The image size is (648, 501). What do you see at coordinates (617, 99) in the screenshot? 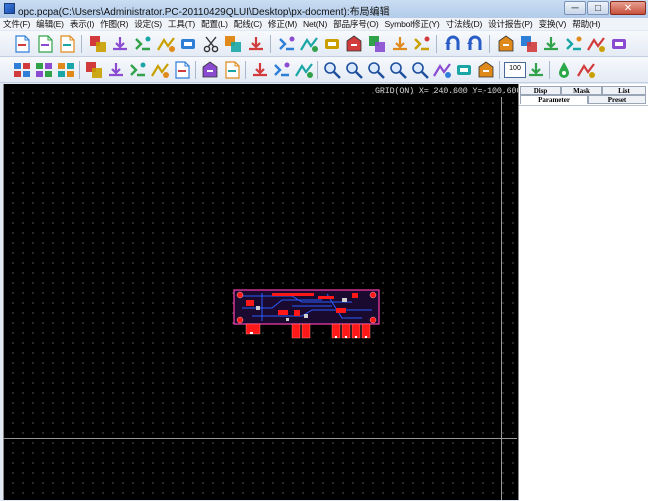
I see `tab-preset: Preset` at bounding box center [617, 99].